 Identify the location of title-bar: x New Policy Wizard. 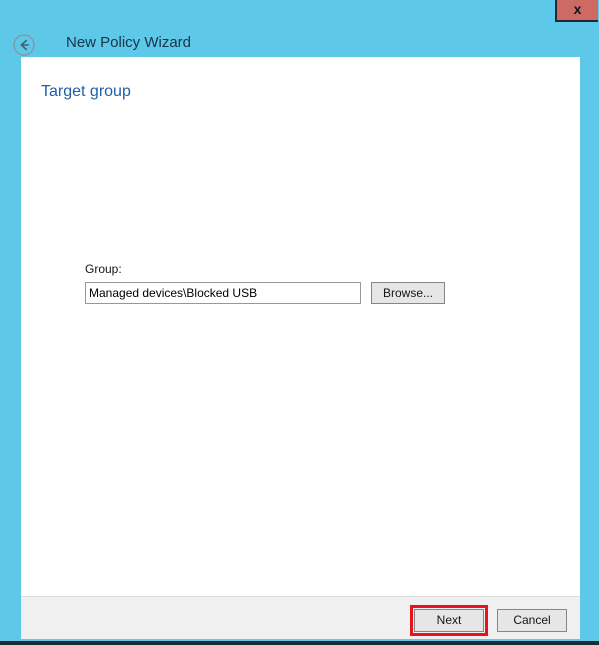
(299, 28).